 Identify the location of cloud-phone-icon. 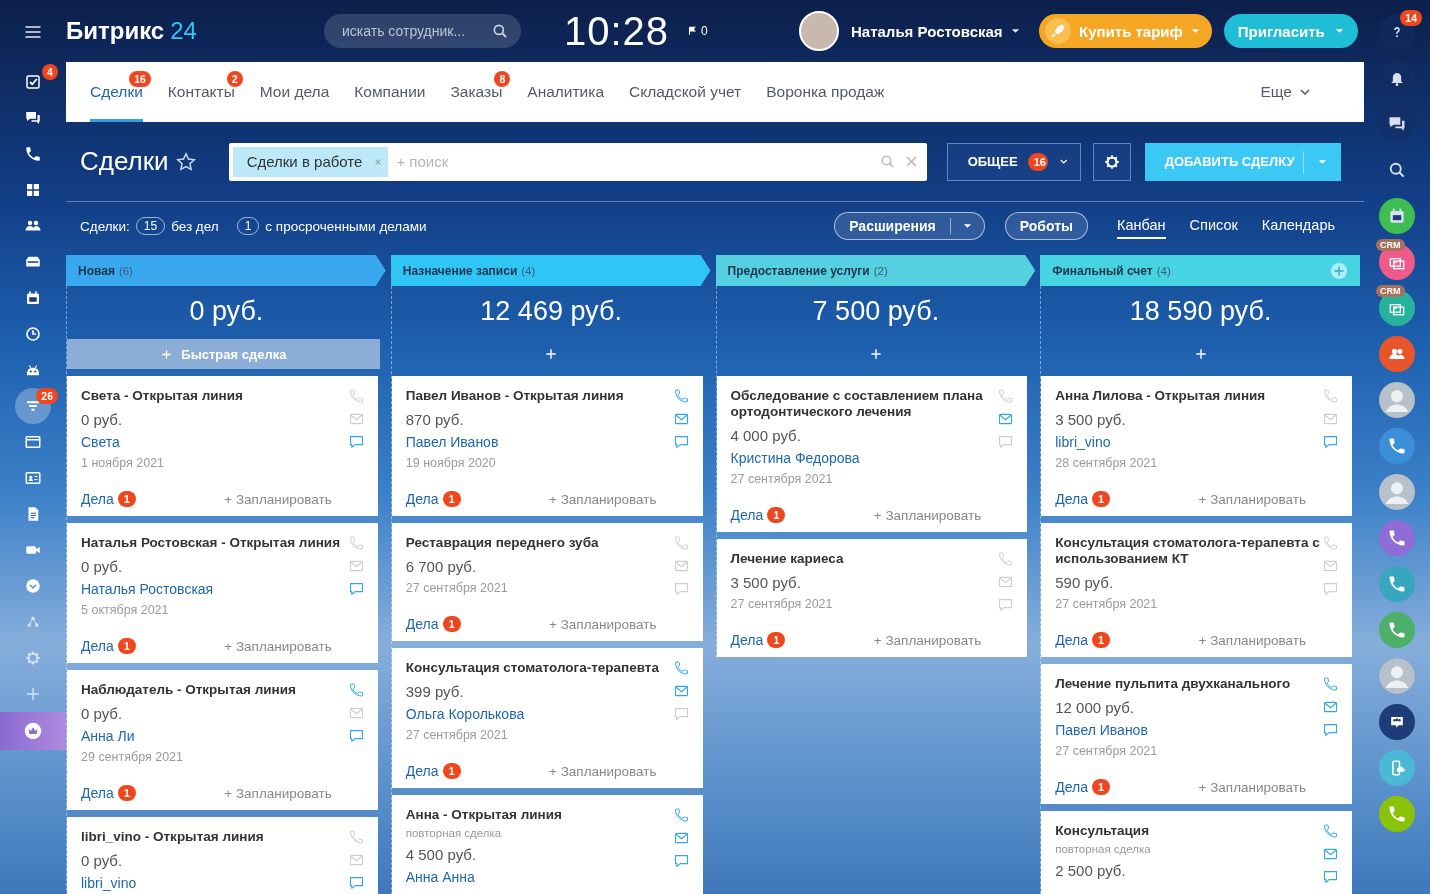
(1397, 768).